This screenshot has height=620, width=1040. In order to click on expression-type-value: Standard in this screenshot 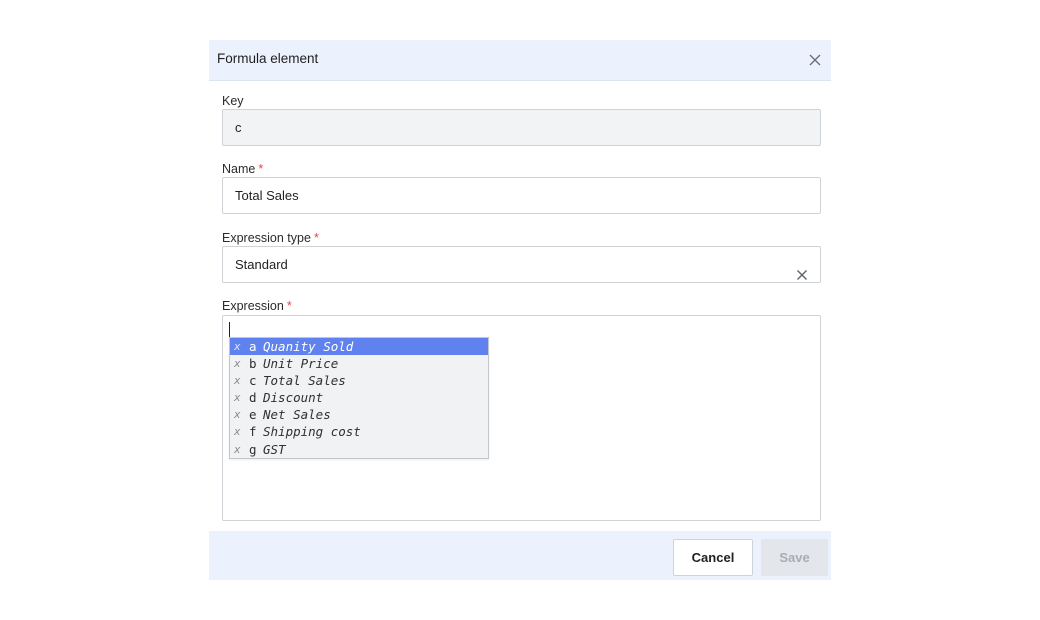, I will do `click(261, 264)`.